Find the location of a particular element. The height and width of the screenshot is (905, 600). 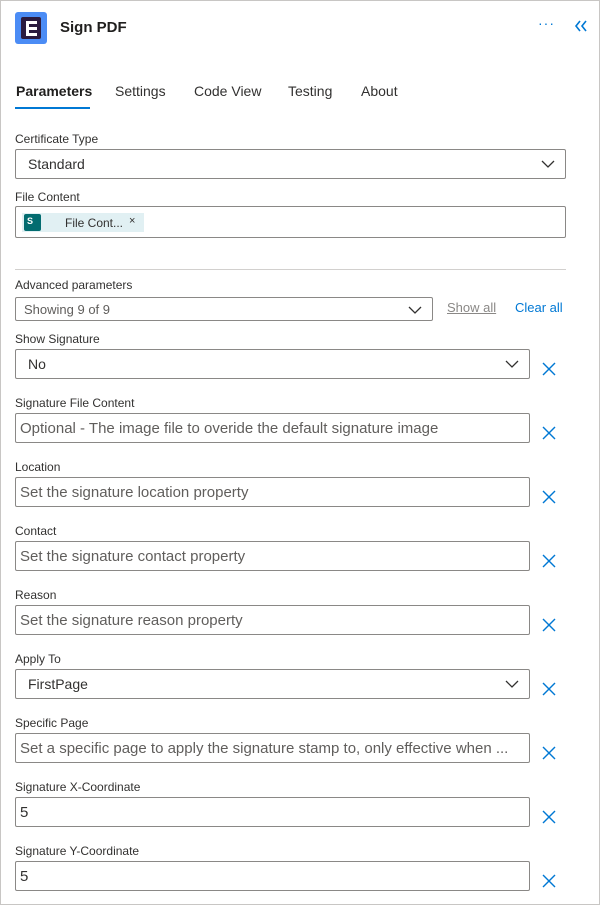

show-signature-dropdown: No is located at coordinates (272, 364).